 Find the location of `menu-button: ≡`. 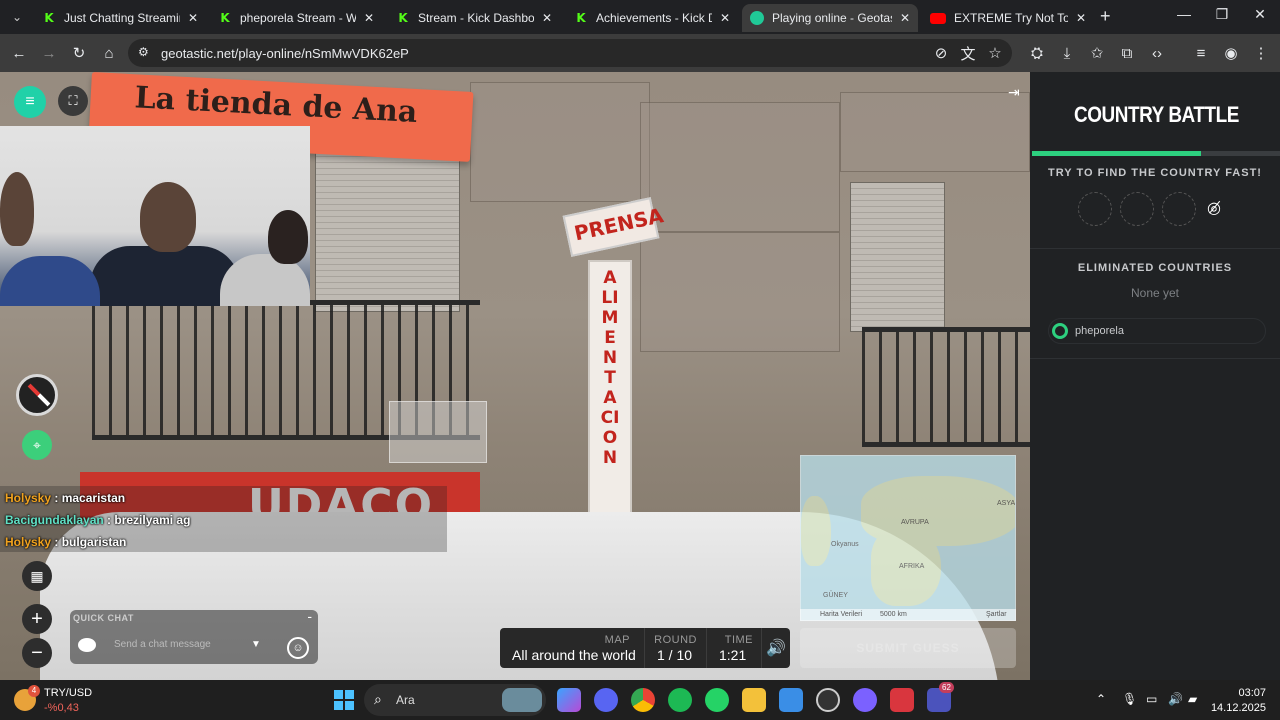

menu-button: ≡ is located at coordinates (30, 102).